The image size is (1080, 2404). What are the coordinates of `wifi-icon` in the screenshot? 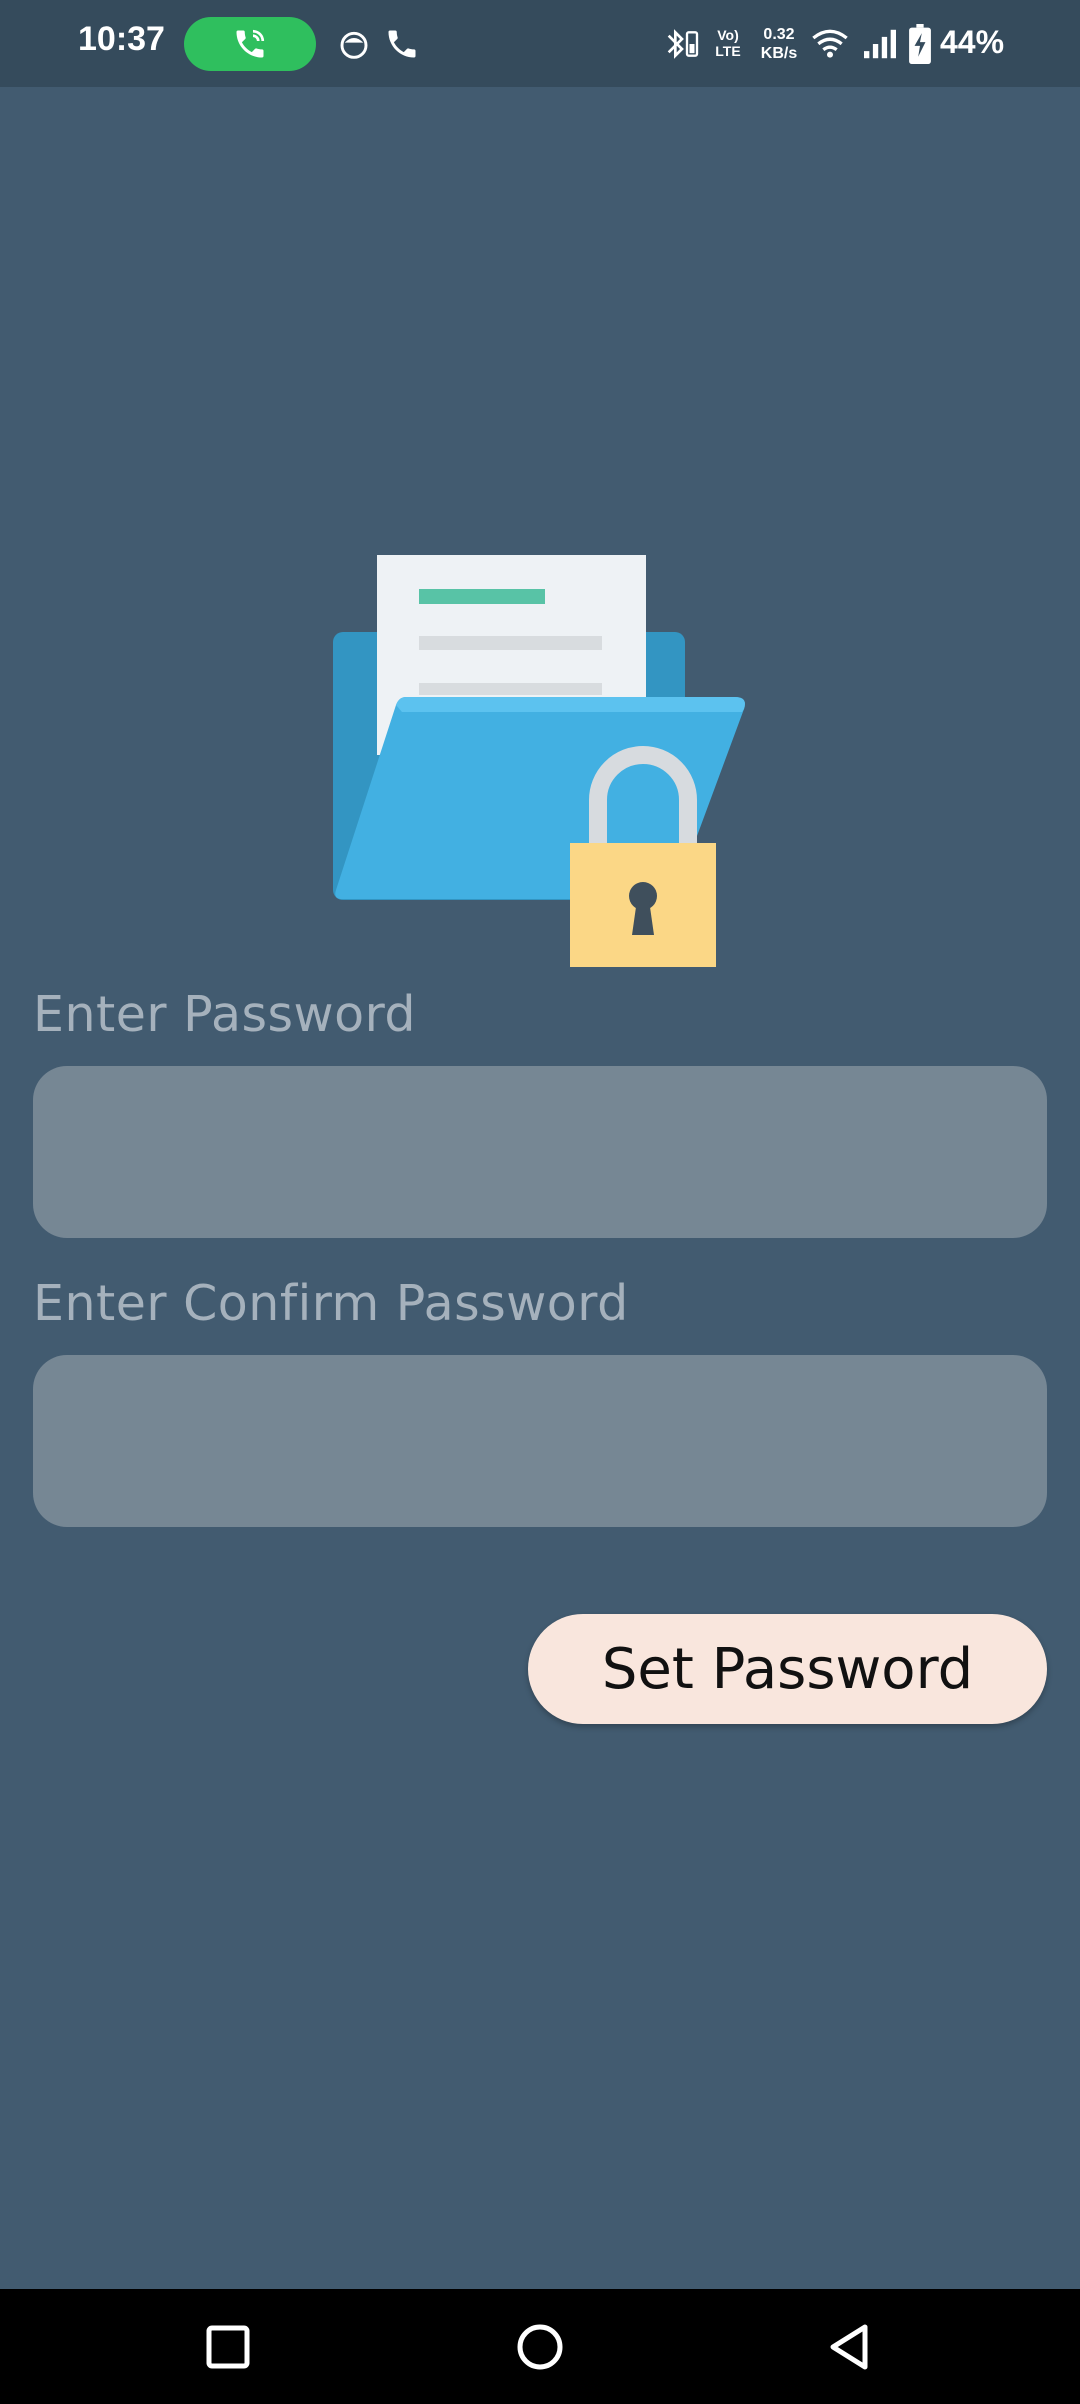 It's located at (830, 43).